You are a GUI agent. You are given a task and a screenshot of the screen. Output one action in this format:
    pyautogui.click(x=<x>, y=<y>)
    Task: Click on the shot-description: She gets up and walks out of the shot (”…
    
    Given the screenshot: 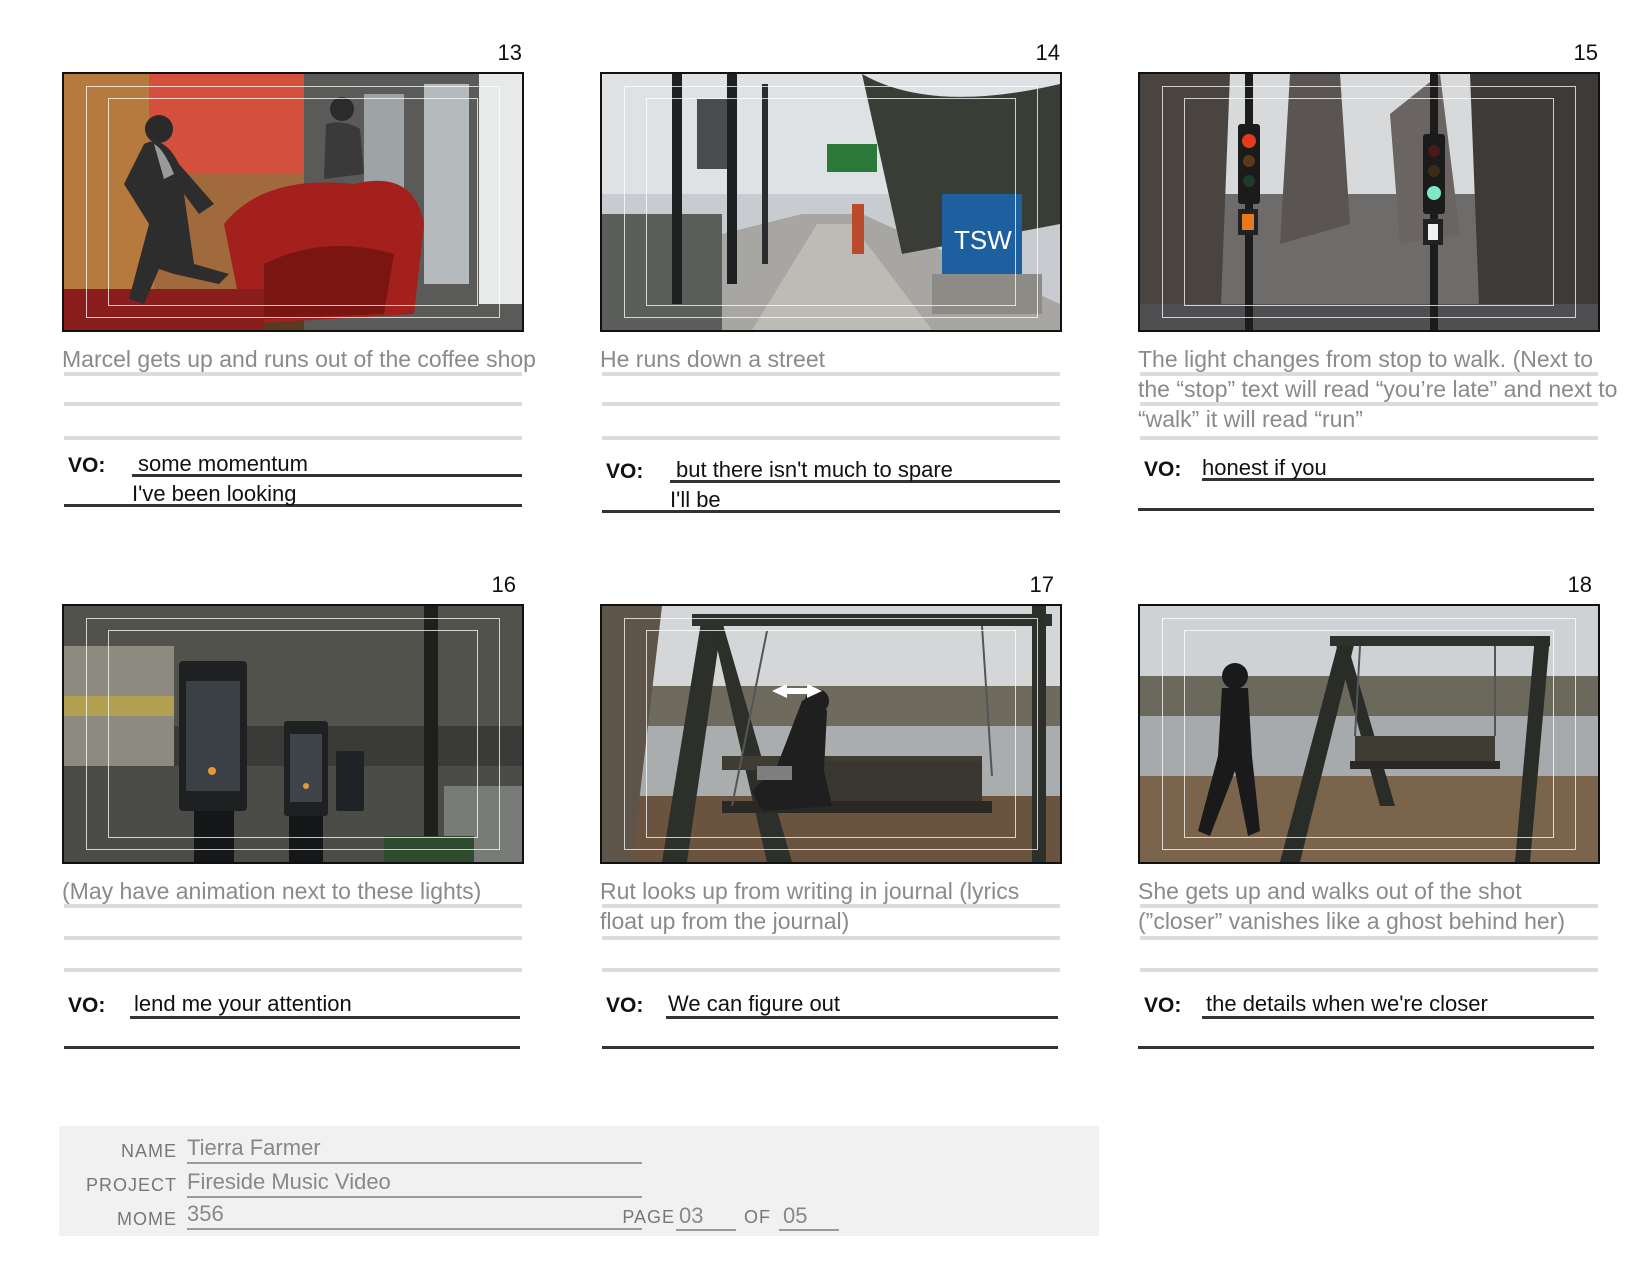 What is the action you would take?
    pyautogui.click(x=1351, y=906)
    